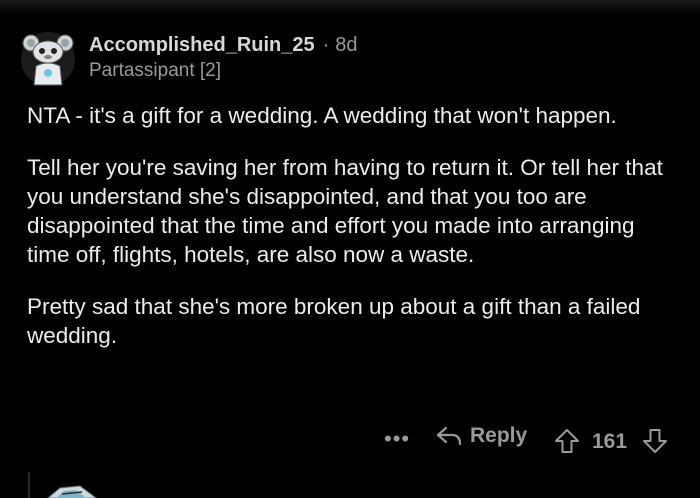 The width and height of the screenshot is (700, 498). What do you see at coordinates (655, 441) in the screenshot?
I see `downvote-arrow-icon` at bounding box center [655, 441].